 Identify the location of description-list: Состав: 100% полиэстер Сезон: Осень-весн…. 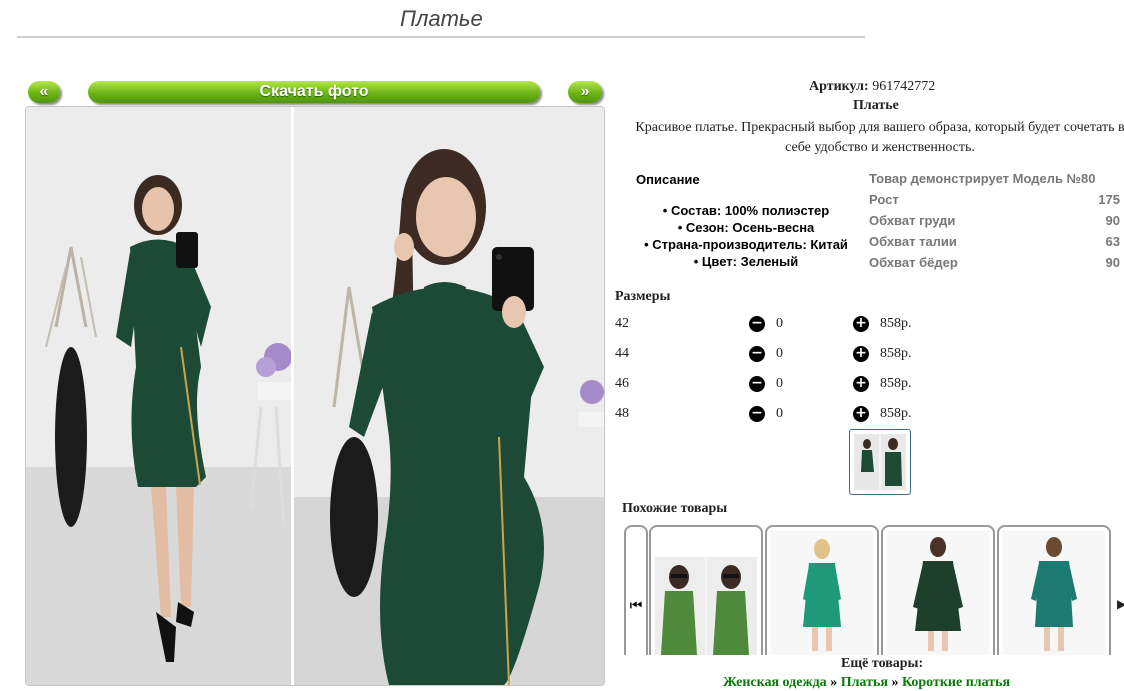
(746, 236).